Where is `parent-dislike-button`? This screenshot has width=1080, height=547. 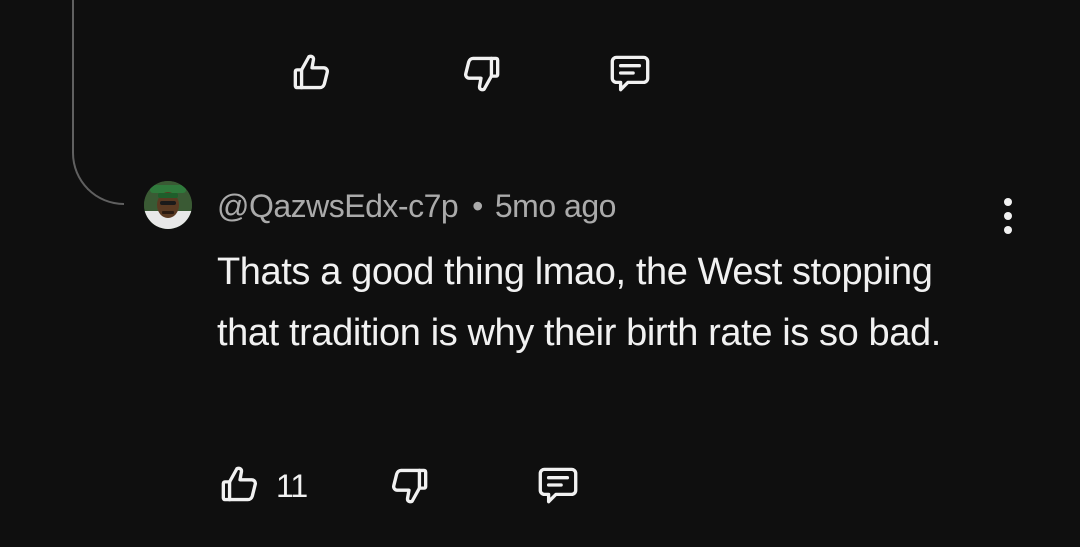
parent-dislike-button is located at coordinates (481, 73).